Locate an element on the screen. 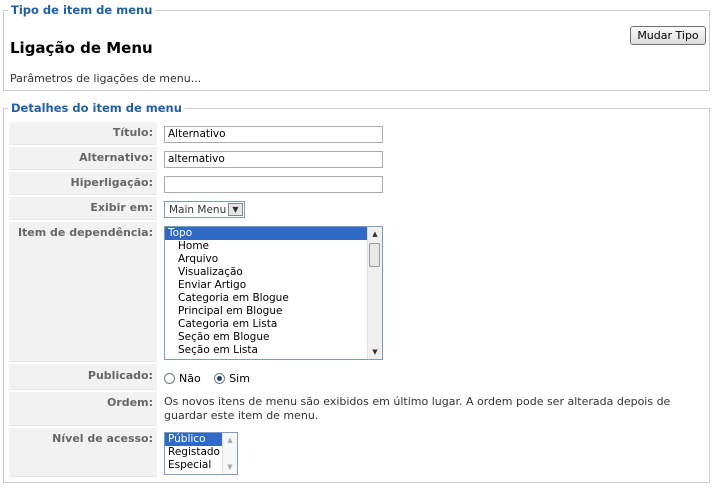  title-row: Título: Alternativo is located at coordinates (356, 133).